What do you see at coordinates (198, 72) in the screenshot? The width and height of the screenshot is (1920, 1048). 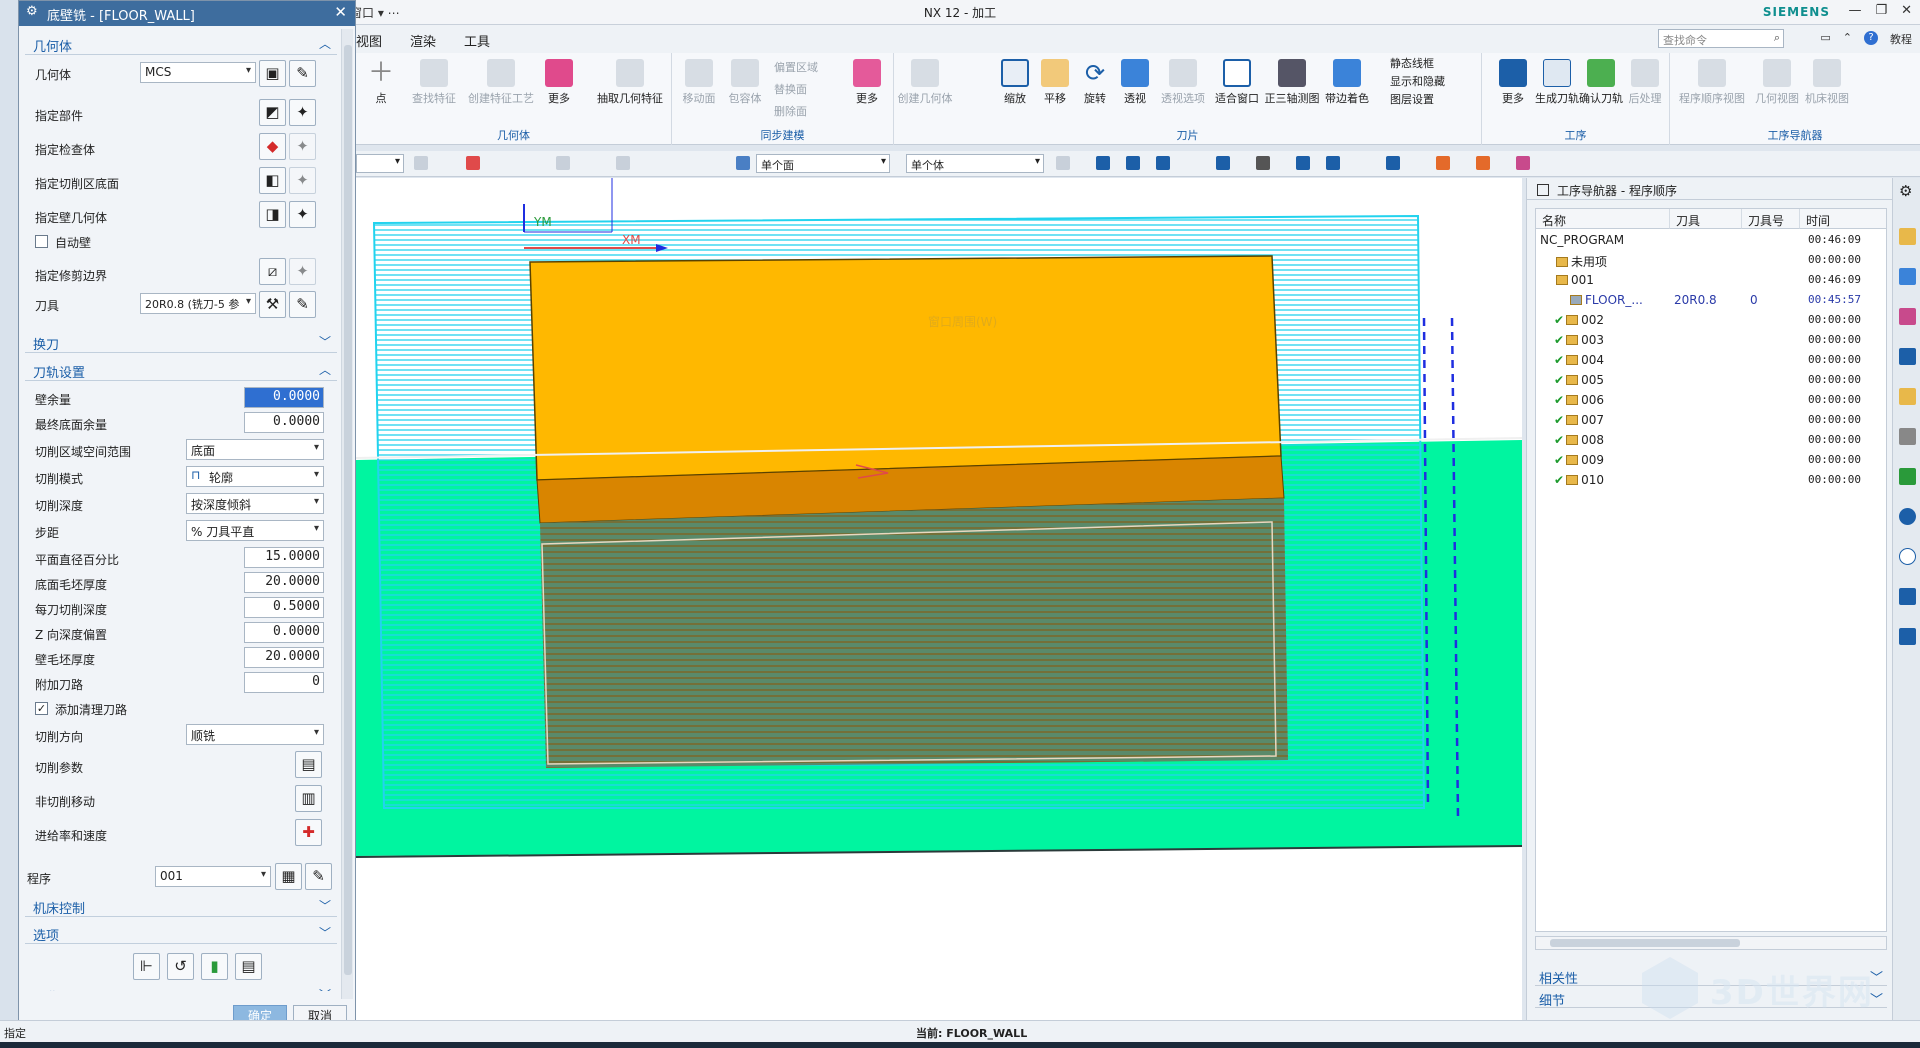 I see `geometry-select: MCS` at bounding box center [198, 72].